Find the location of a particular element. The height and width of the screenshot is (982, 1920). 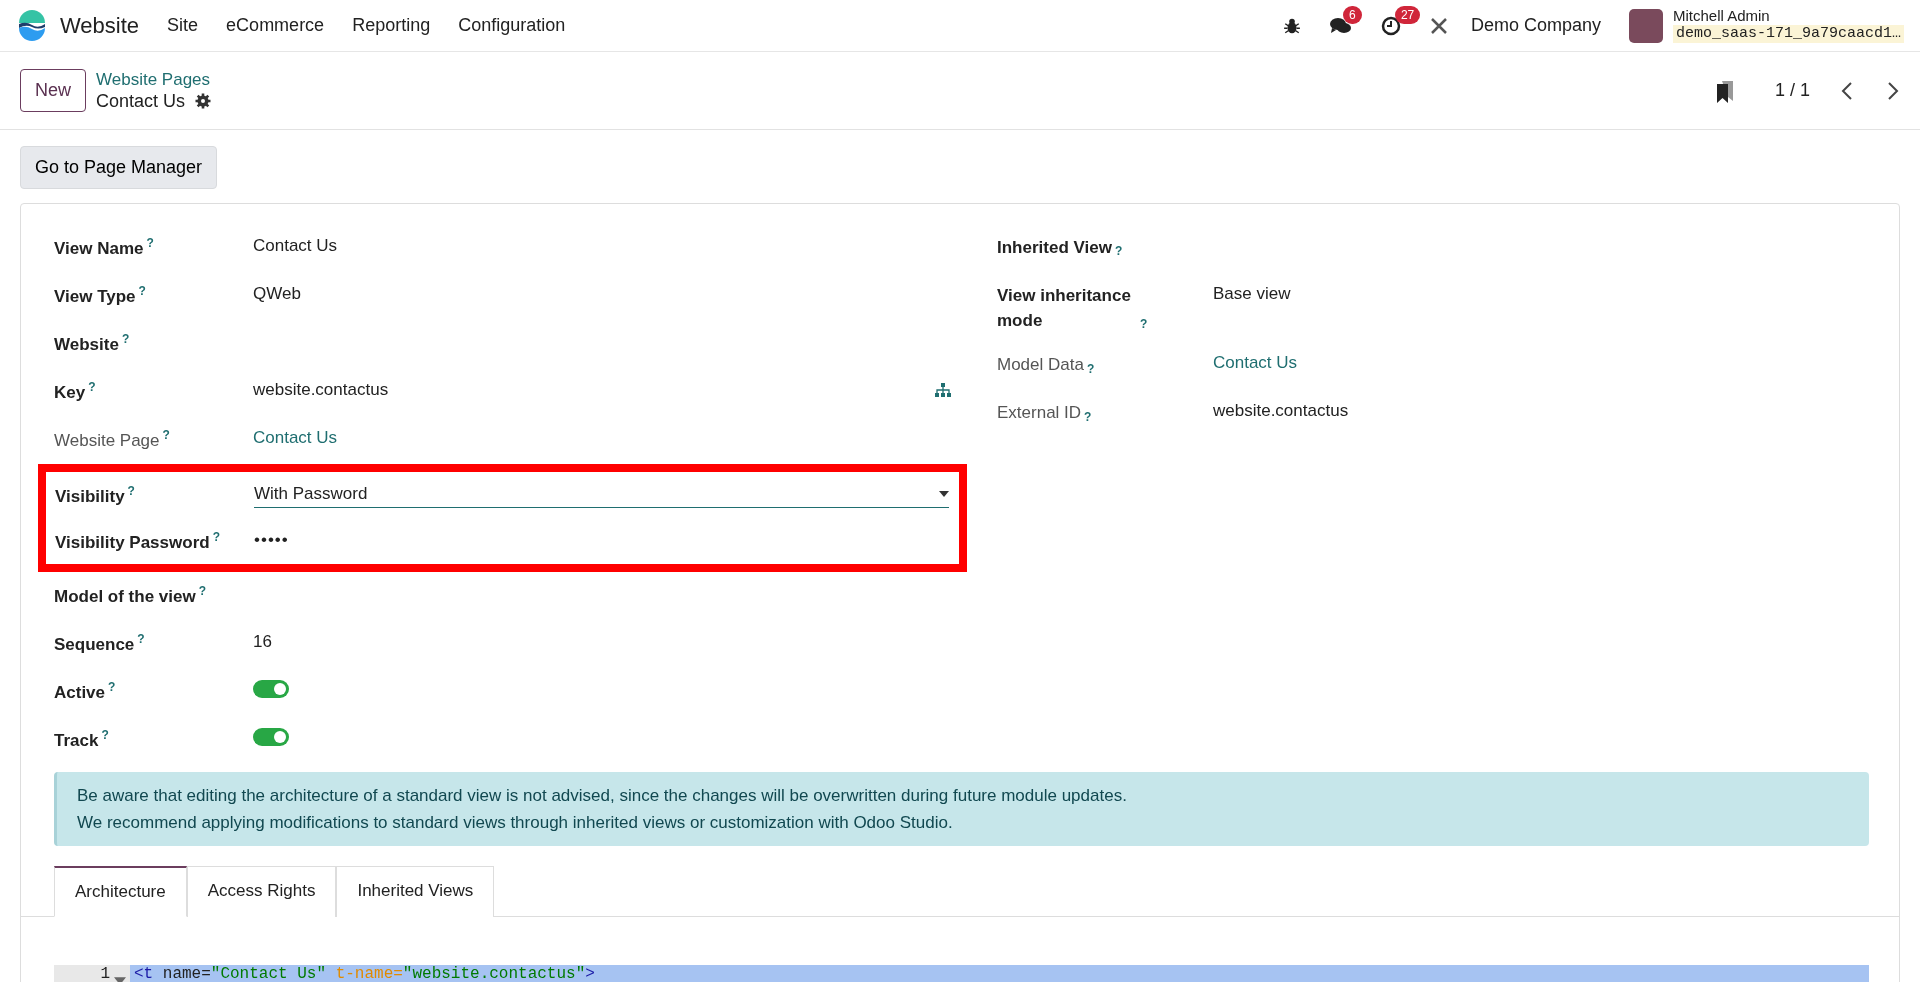

gear-icon is located at coordinates (203, 101).